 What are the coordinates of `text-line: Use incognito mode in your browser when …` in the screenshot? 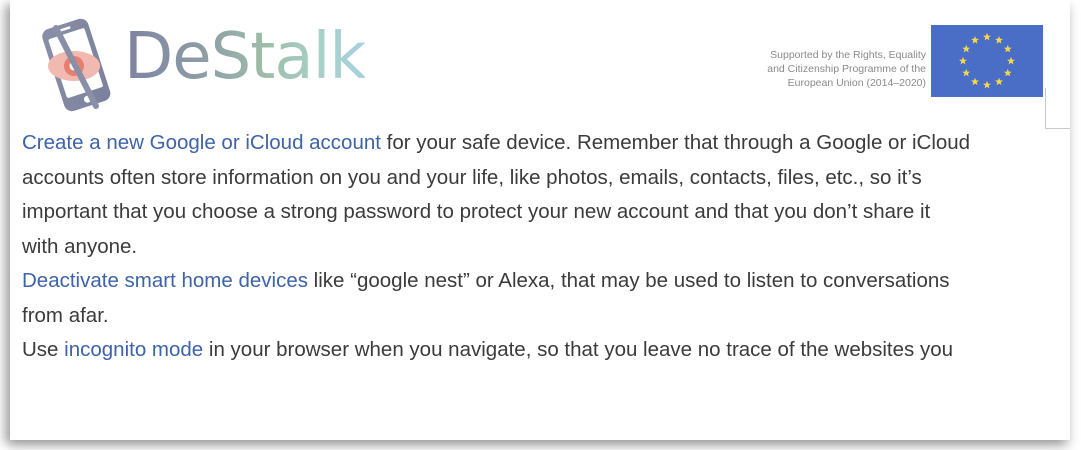 It's located at (542, 350).